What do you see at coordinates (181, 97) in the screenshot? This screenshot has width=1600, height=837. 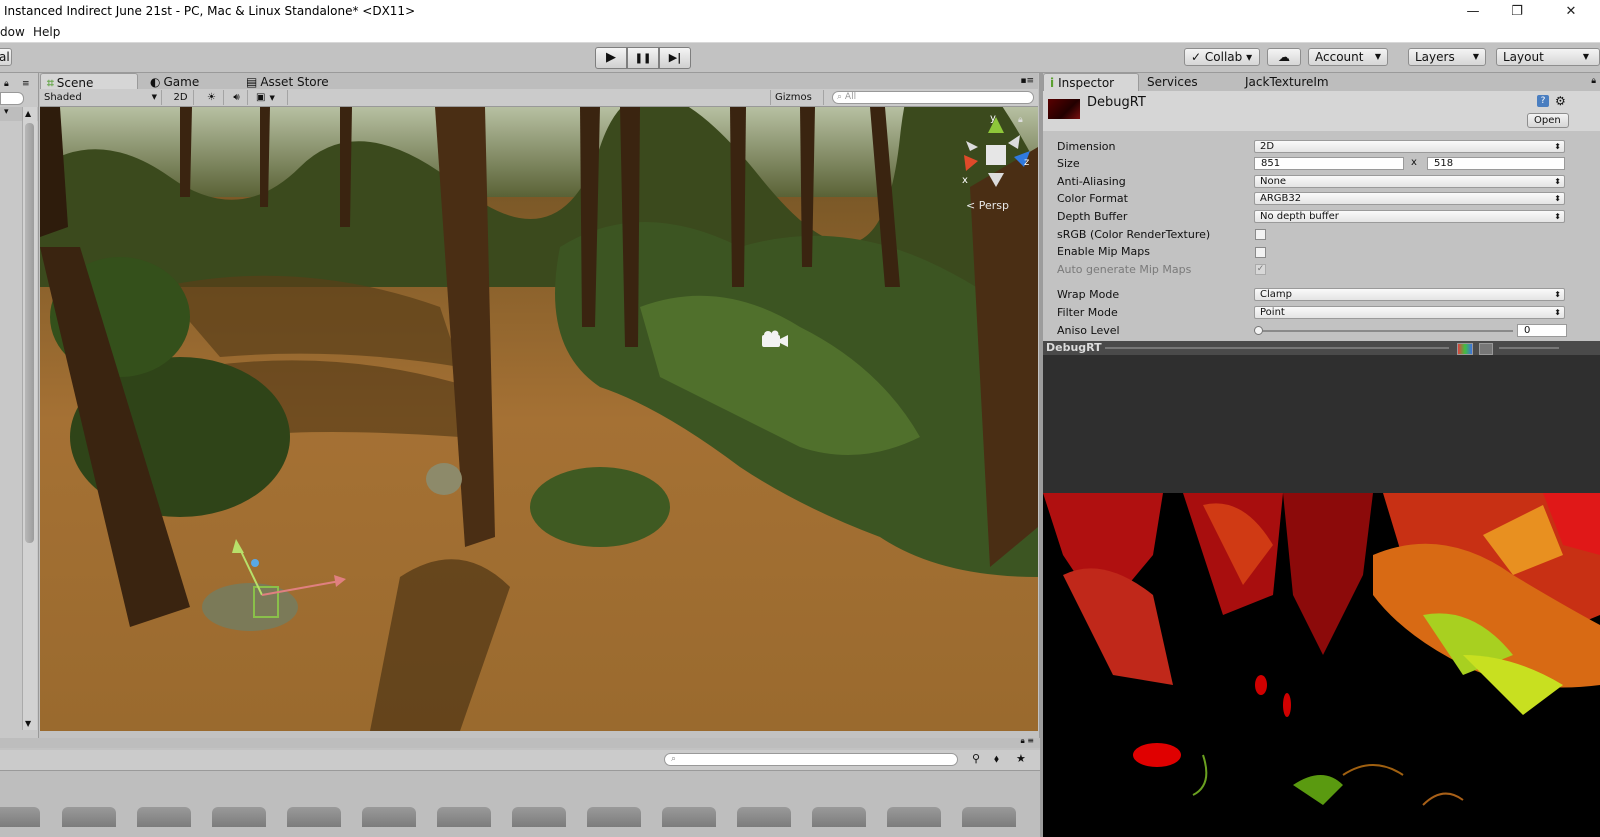 I see `2d-toggle: 2D` at bounding box center [181, 97].